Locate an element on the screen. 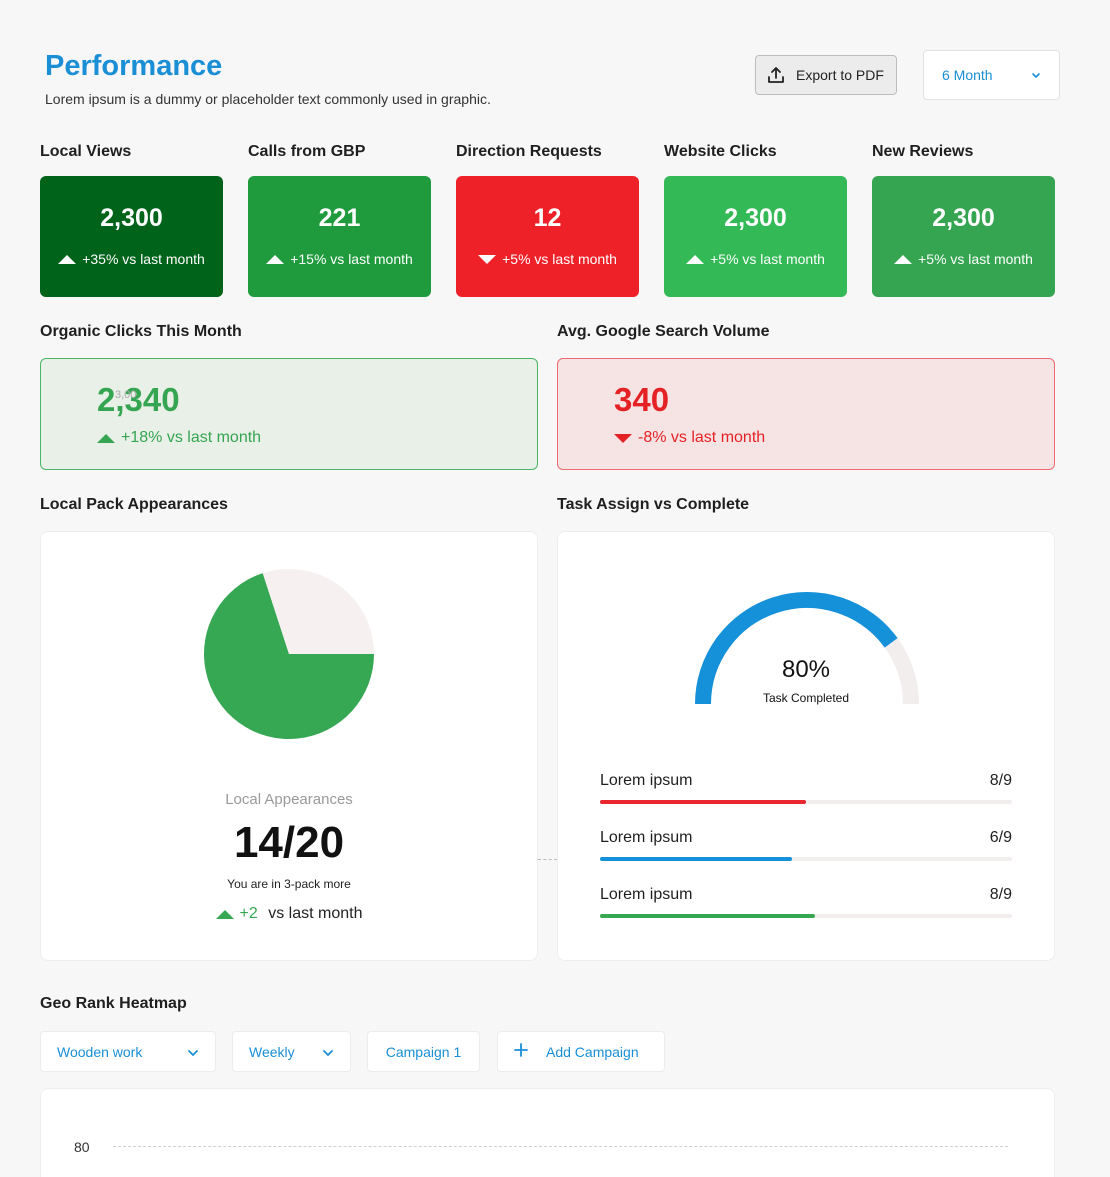 The width and height of the screenshot is (1110, 1177). kpi-card-local-views: 2,300 +35% vs last month is located at coordinates (131, 236).